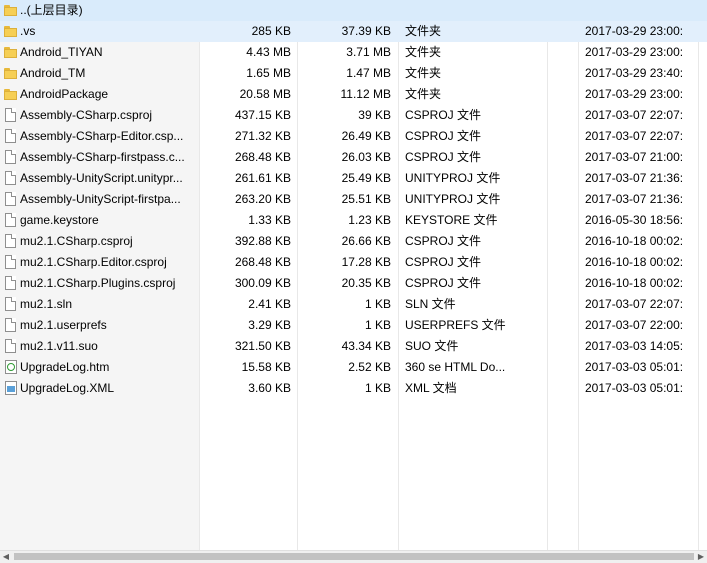 The image size is (707, 563). I want to click on file-name: .vs, so click(28, 31).